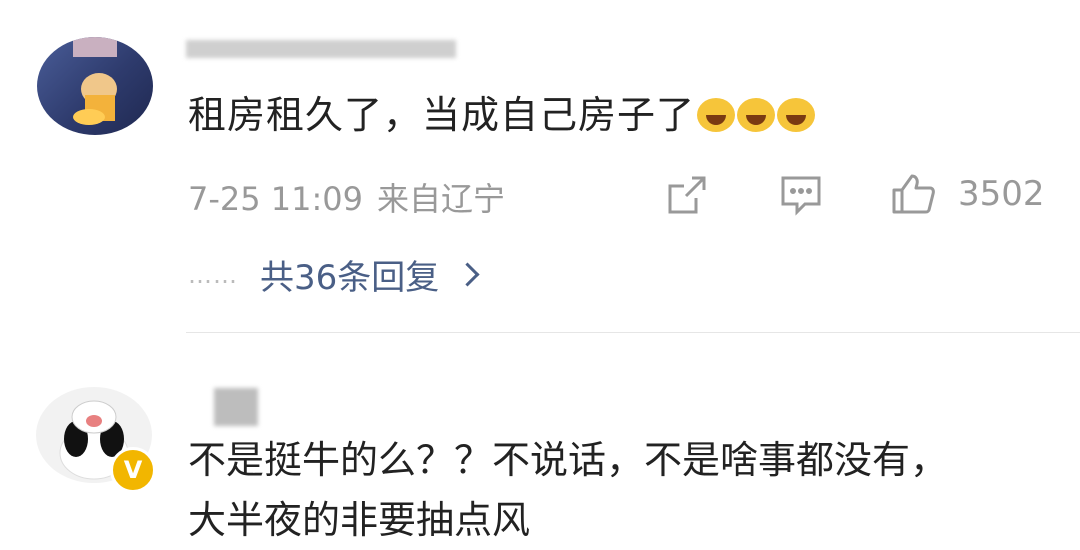  What do you see at coordinates (502, 111) in the screenshot?
I see `comment-text: 租房租久了，当成自己房子了` at bounding box center [502, 111].